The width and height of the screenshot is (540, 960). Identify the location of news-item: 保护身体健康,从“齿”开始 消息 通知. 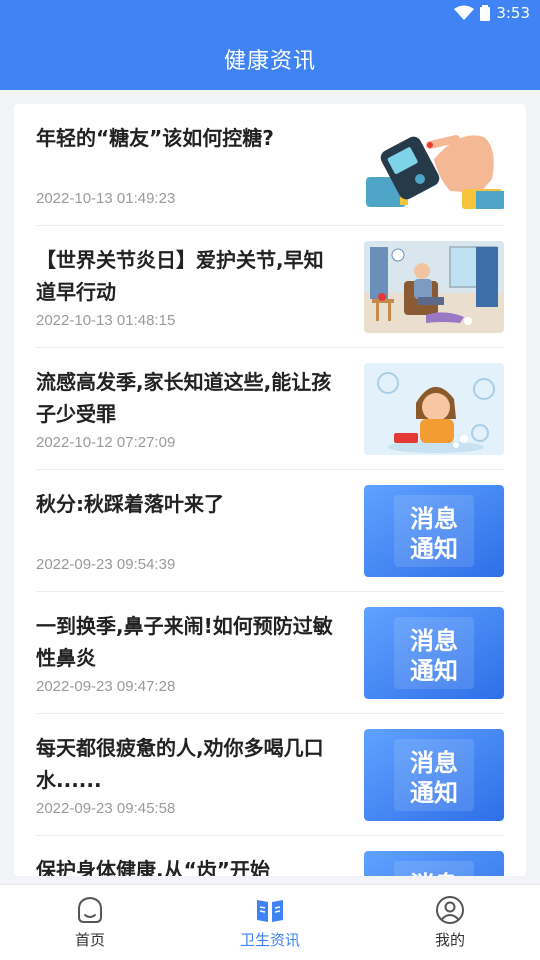
(270, 856).